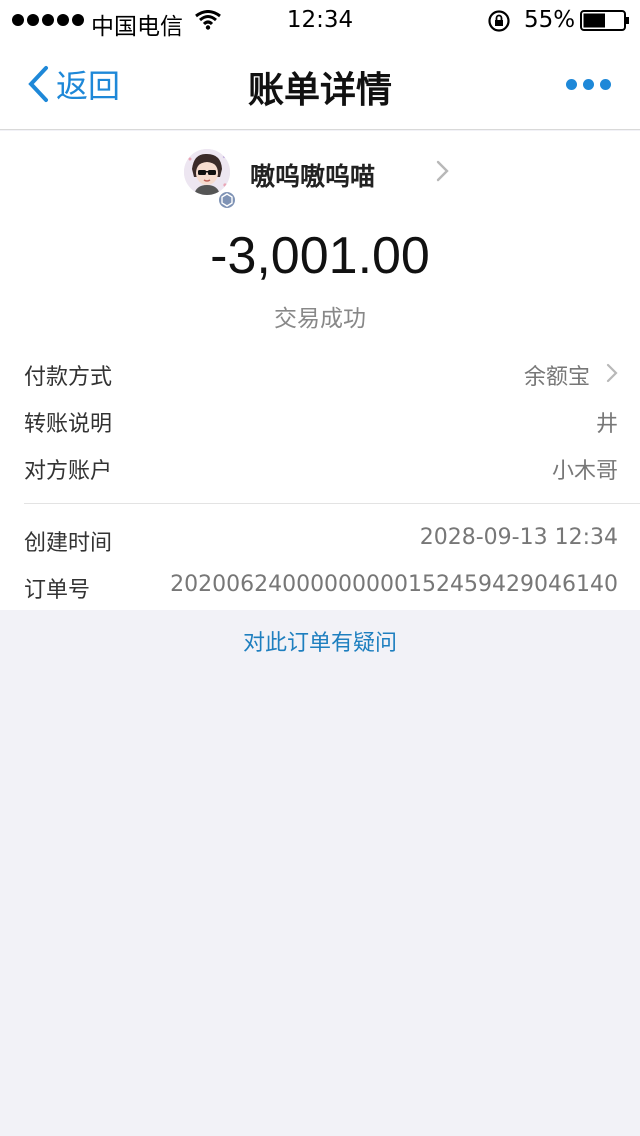 The height and width of the screenshot is (1136, 640). I want to click on order-number-row: 订单号 20200624000000000152459429046140, so click(320, 586).